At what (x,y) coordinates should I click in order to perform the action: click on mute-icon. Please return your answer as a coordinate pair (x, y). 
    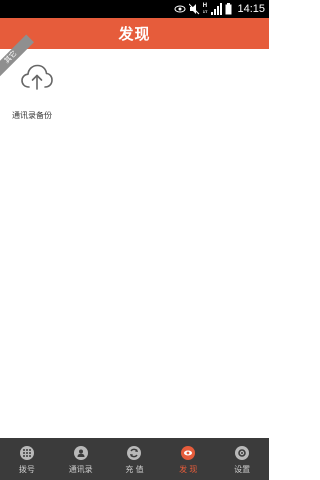
    Looking at the image, I should click on (194, 9).